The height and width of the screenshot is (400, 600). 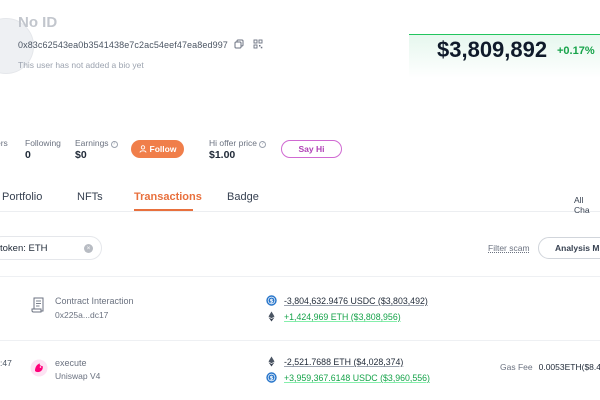 What do you see at coordinates (311, 149) in the screenshot?
I see `say-hi-button: Say Hi` at bounding box center [311, 149].